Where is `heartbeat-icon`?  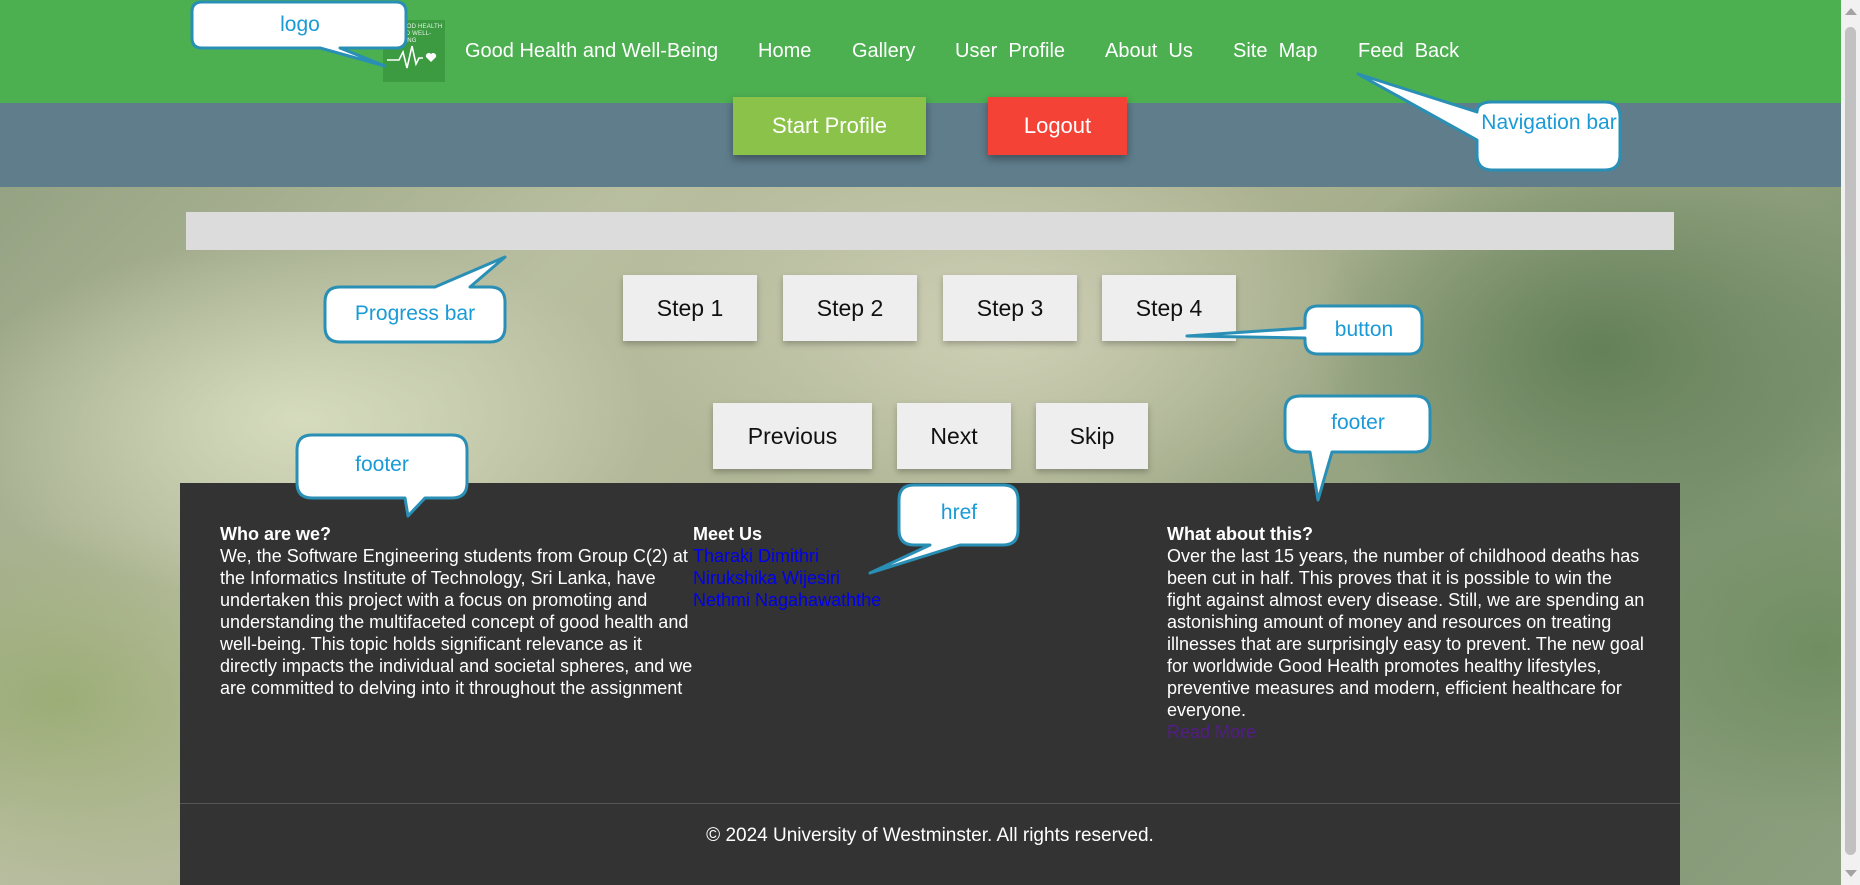
heartbeat-icon is located at coordinates (412, 57).